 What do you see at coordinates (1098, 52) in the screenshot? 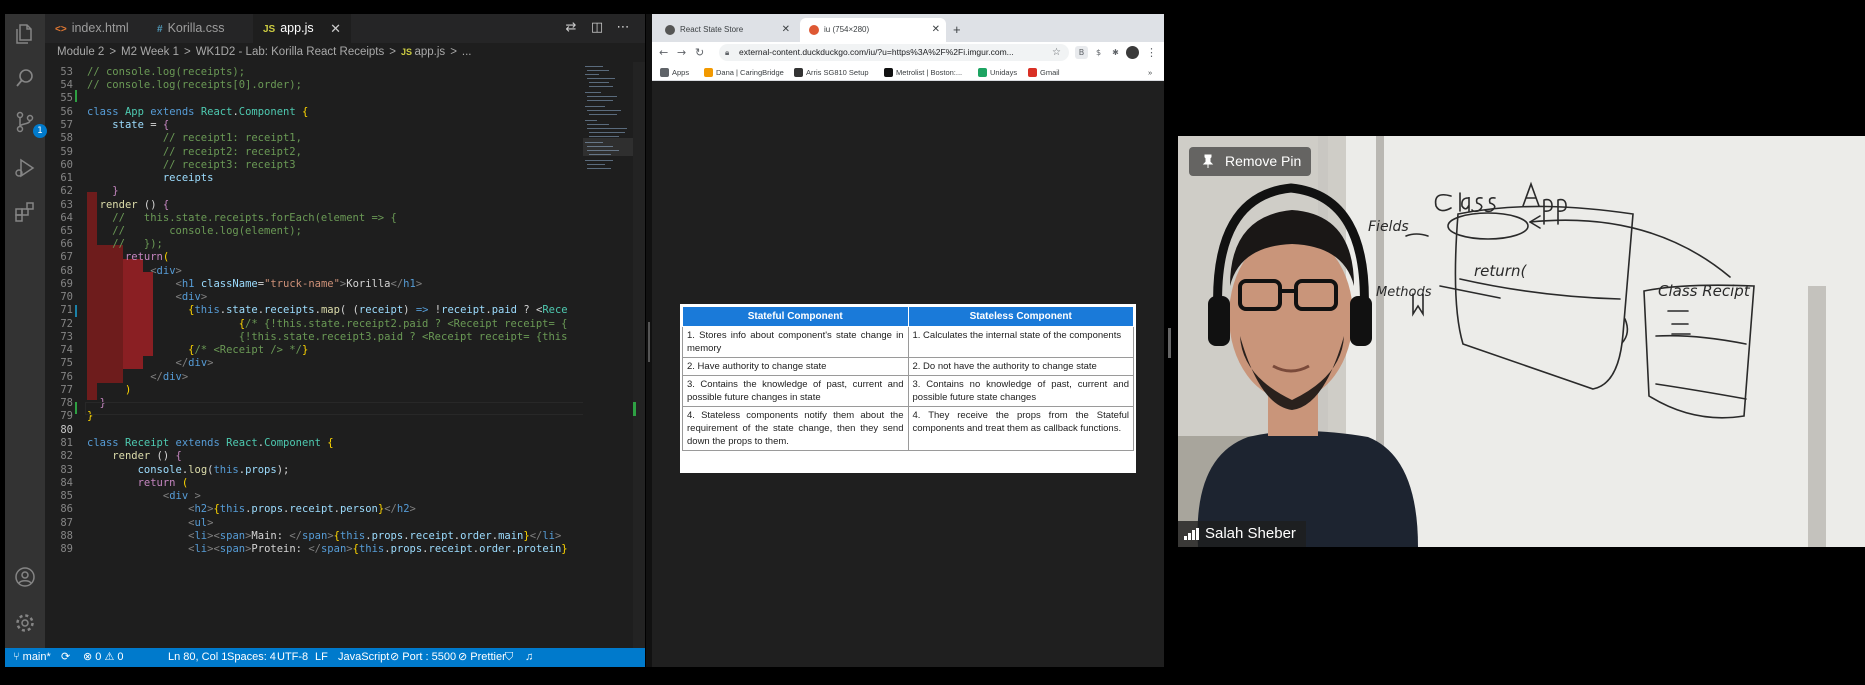
I see `extension-icon: $` at bounding box center [1098, 52].